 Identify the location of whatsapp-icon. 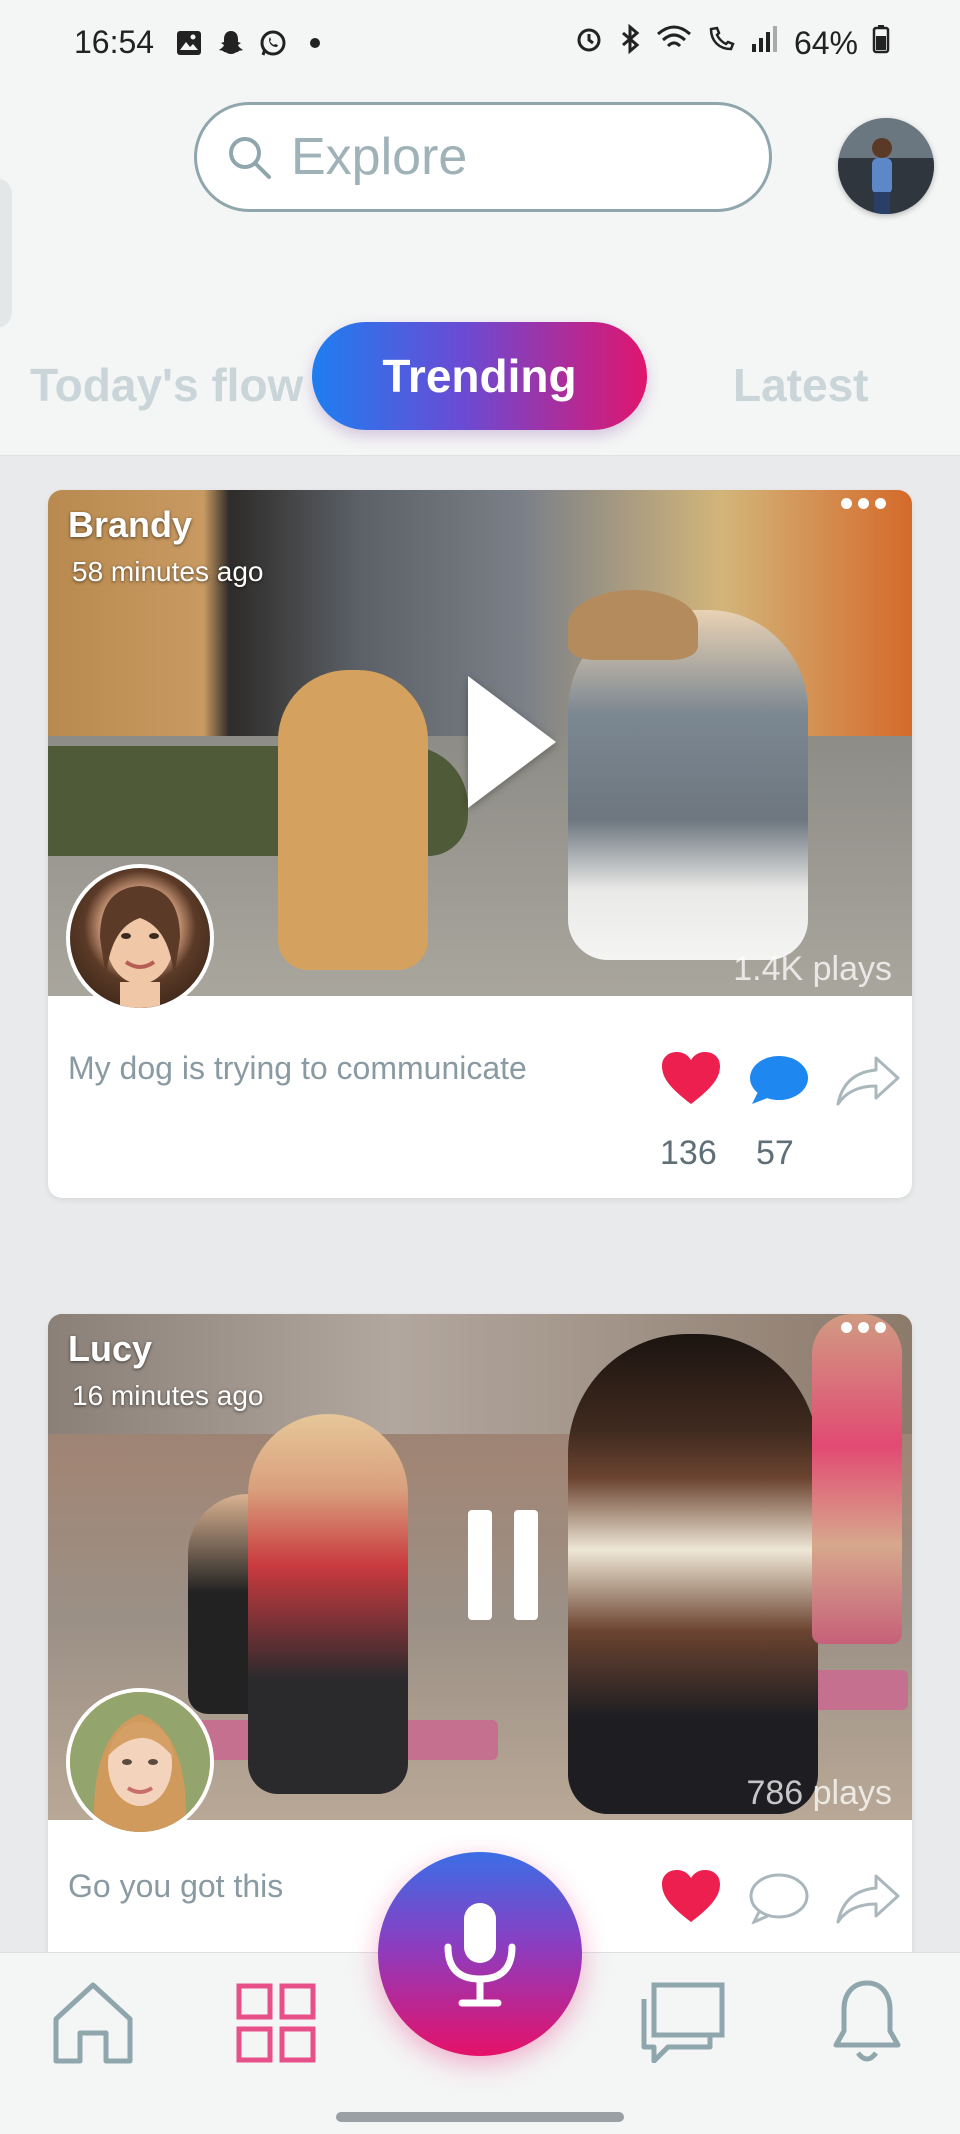
(273, 43).